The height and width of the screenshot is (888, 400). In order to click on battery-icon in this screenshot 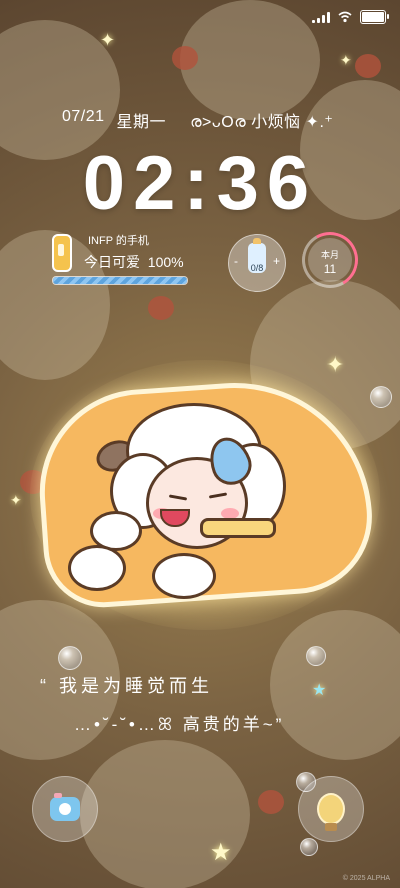, I will do `click(374, 17)`.